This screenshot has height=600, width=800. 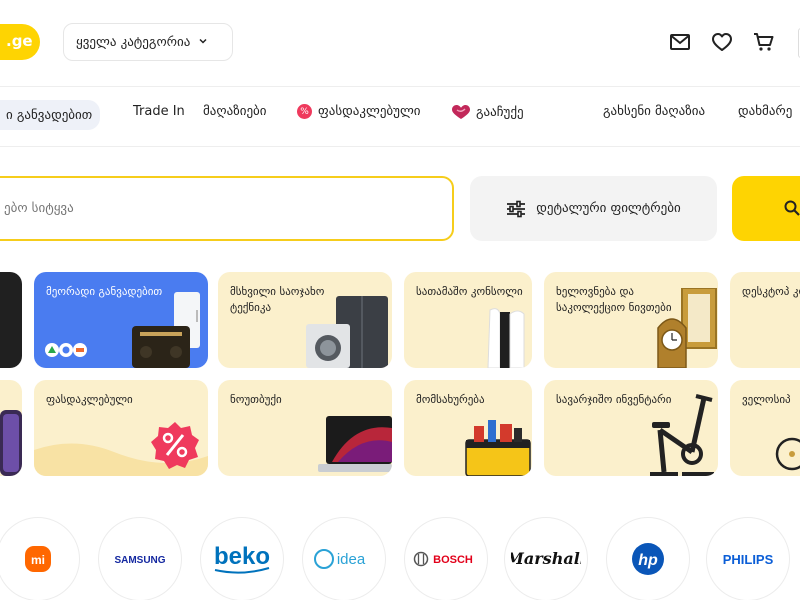 I want to click on category-card-partial, so click(x=11, y=320).